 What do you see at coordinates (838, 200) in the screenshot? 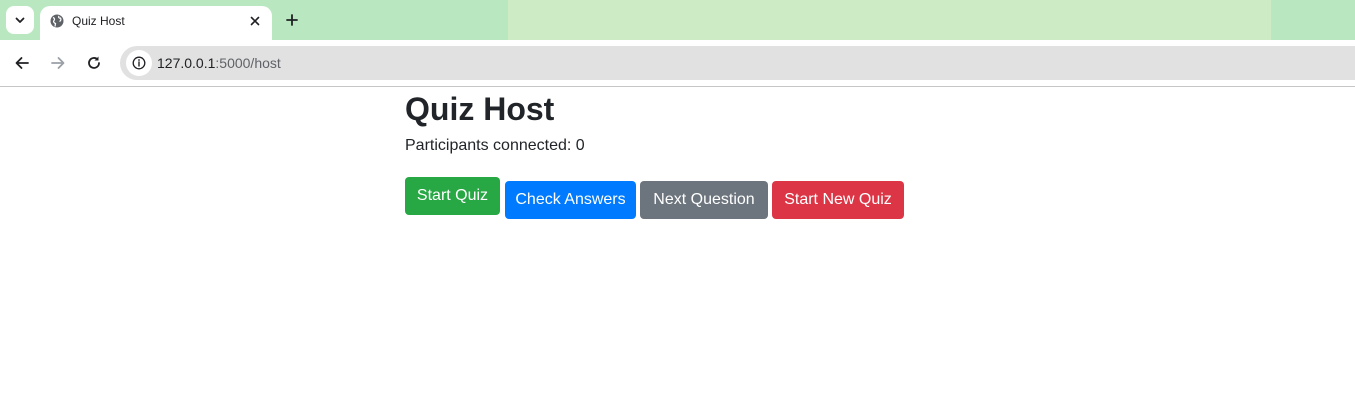
I see `start-new-quiz-button: Start New Quiz` at bounding box center [838, 200].